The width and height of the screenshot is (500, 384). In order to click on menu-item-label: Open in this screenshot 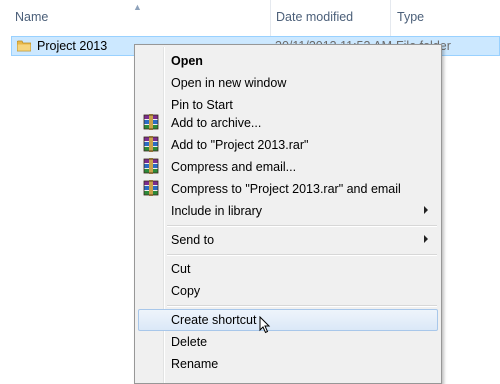, I will do `click(187, 61)`.